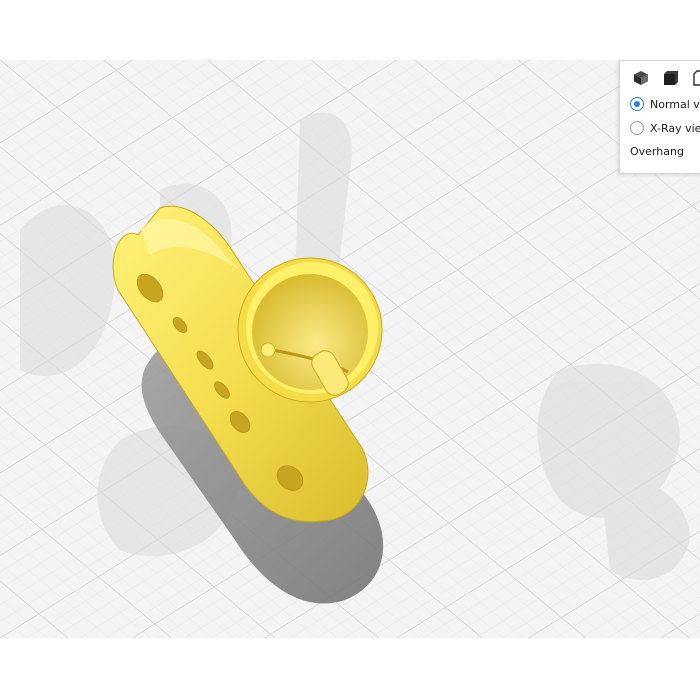 Image resolution: width=700 pixels, height=700 pixels. I want to click on normal-view-option: Normal vi, so click(665, 104).